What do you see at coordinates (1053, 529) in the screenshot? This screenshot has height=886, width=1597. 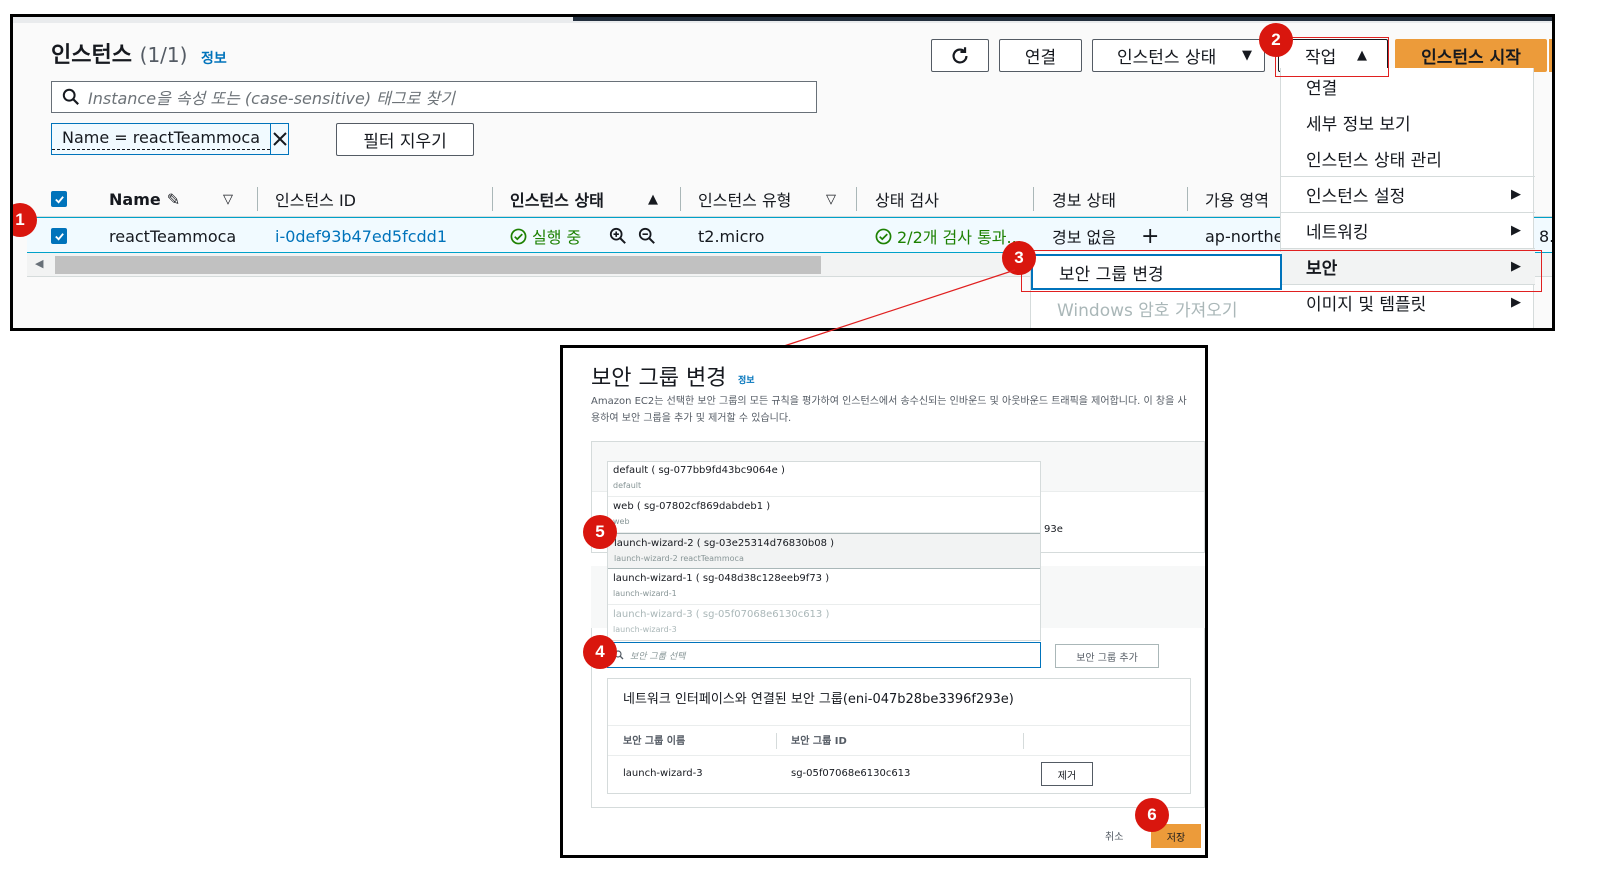 I see `partial-instance-id: 93e` at bounding box center [1053, 529].